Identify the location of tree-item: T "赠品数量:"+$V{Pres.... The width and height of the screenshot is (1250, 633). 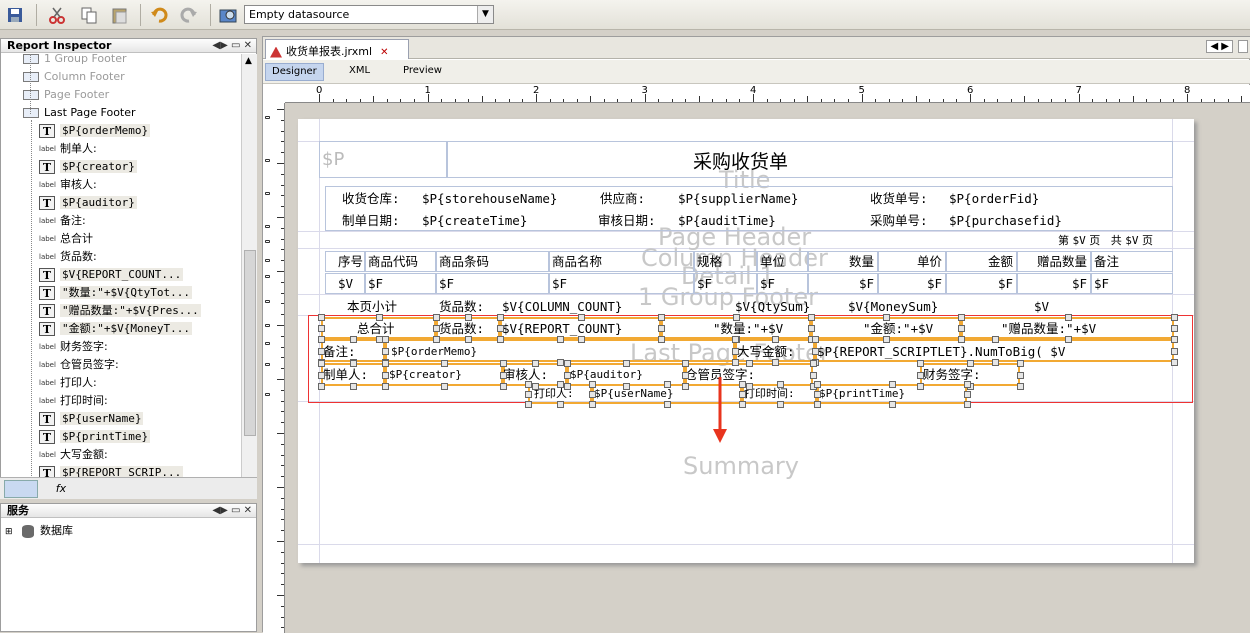
(120, 311).